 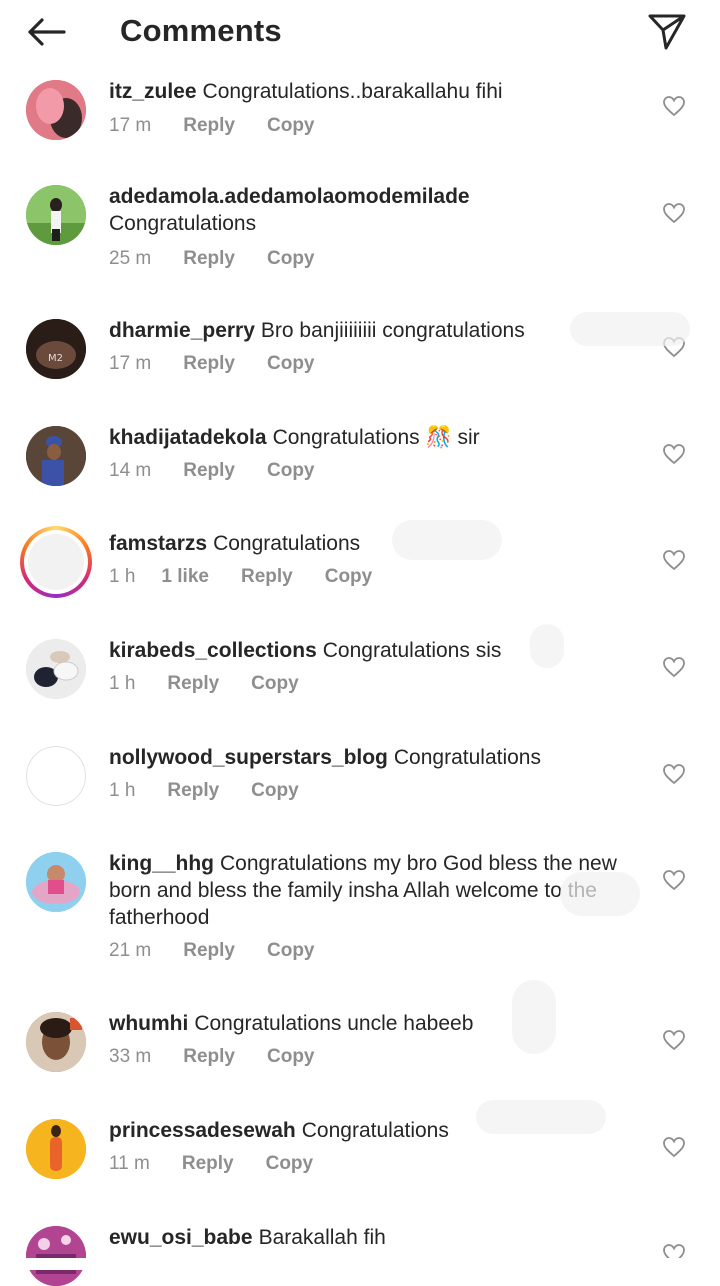 I want to click on comment-meta: 1 h 1 like Reply Copy, so click(x=256, y=577).